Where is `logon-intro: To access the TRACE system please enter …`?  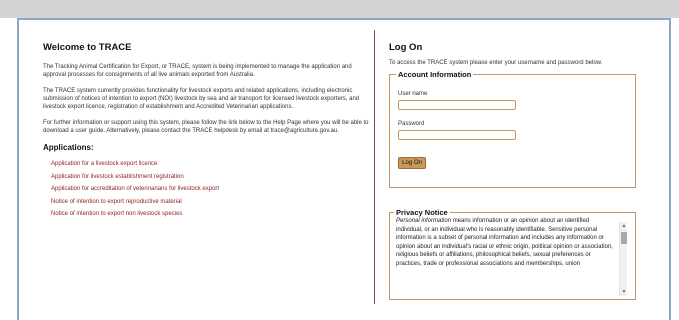
logon-intro: To access the TRACE system please enter … is located at coordinates (496, 63).